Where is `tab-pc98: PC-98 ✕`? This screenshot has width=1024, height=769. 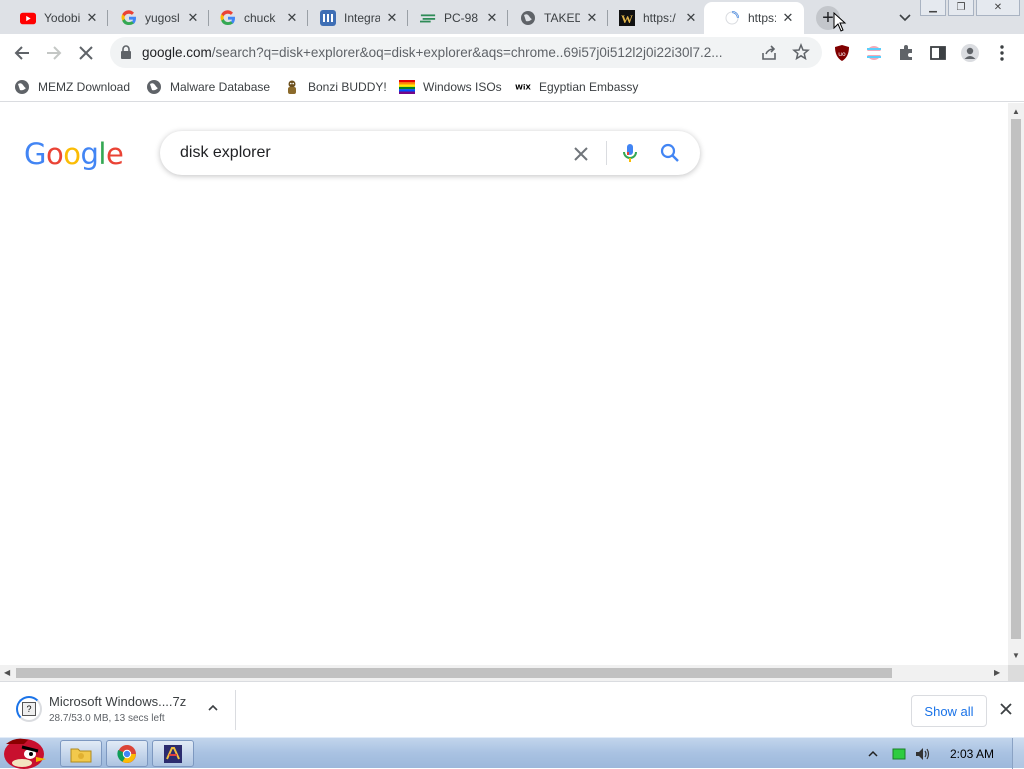
tab-pc98: PC-98 ✕ is located at coordinates (454, 18).